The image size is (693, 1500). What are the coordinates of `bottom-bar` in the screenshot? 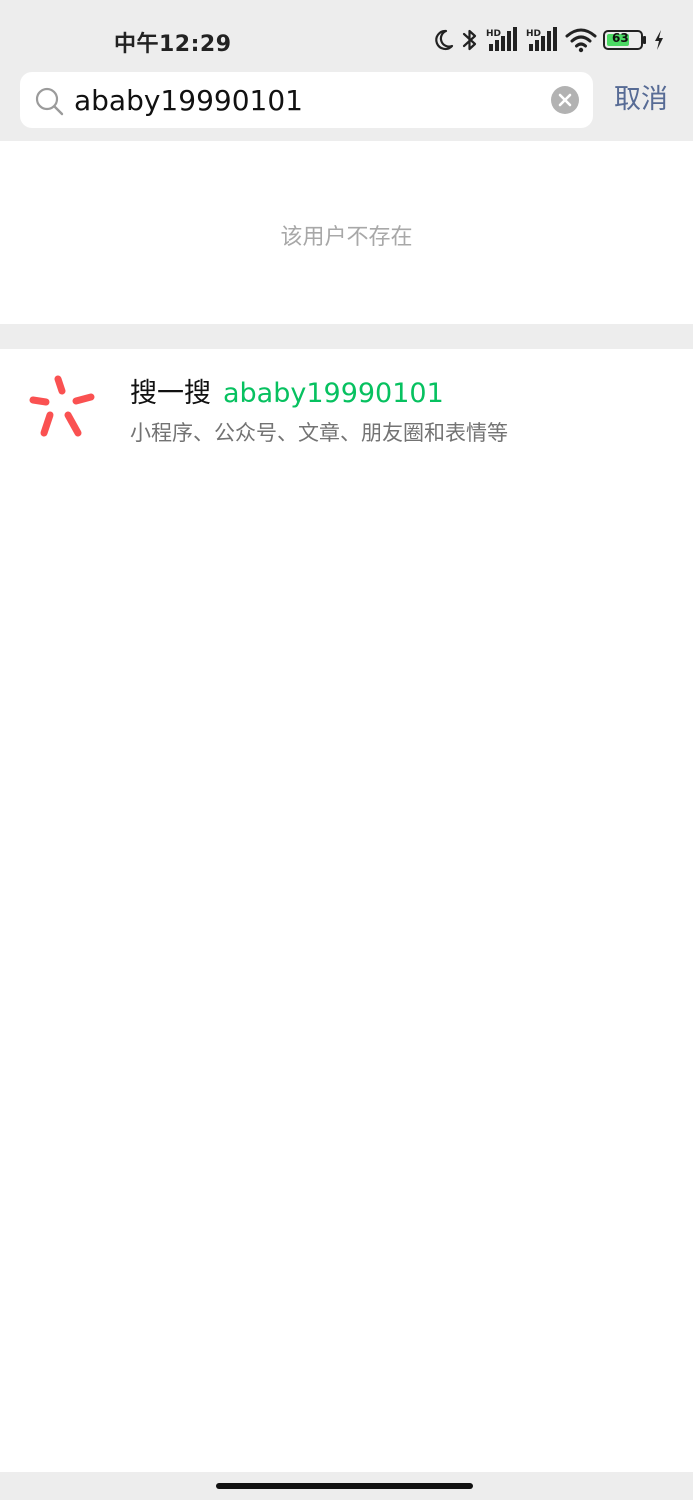 It's located at (346, 1486).